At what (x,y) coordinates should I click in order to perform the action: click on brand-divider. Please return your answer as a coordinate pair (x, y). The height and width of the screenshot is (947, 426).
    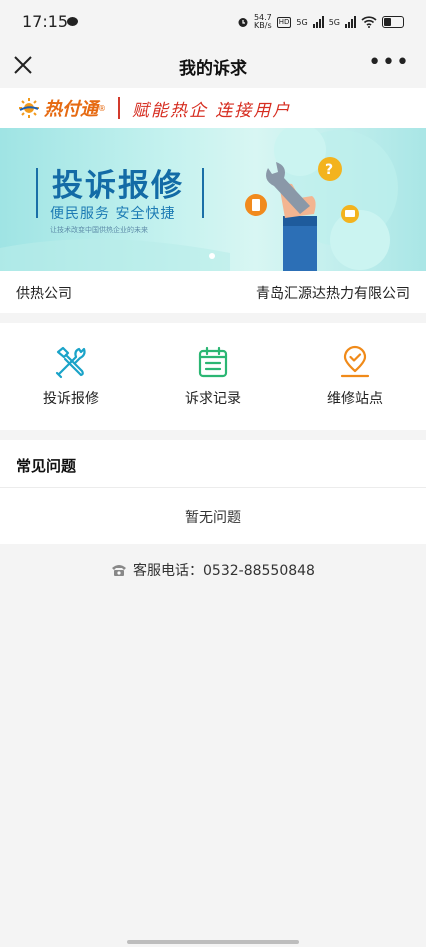
    Looking at the image, I should click on (119, 108).